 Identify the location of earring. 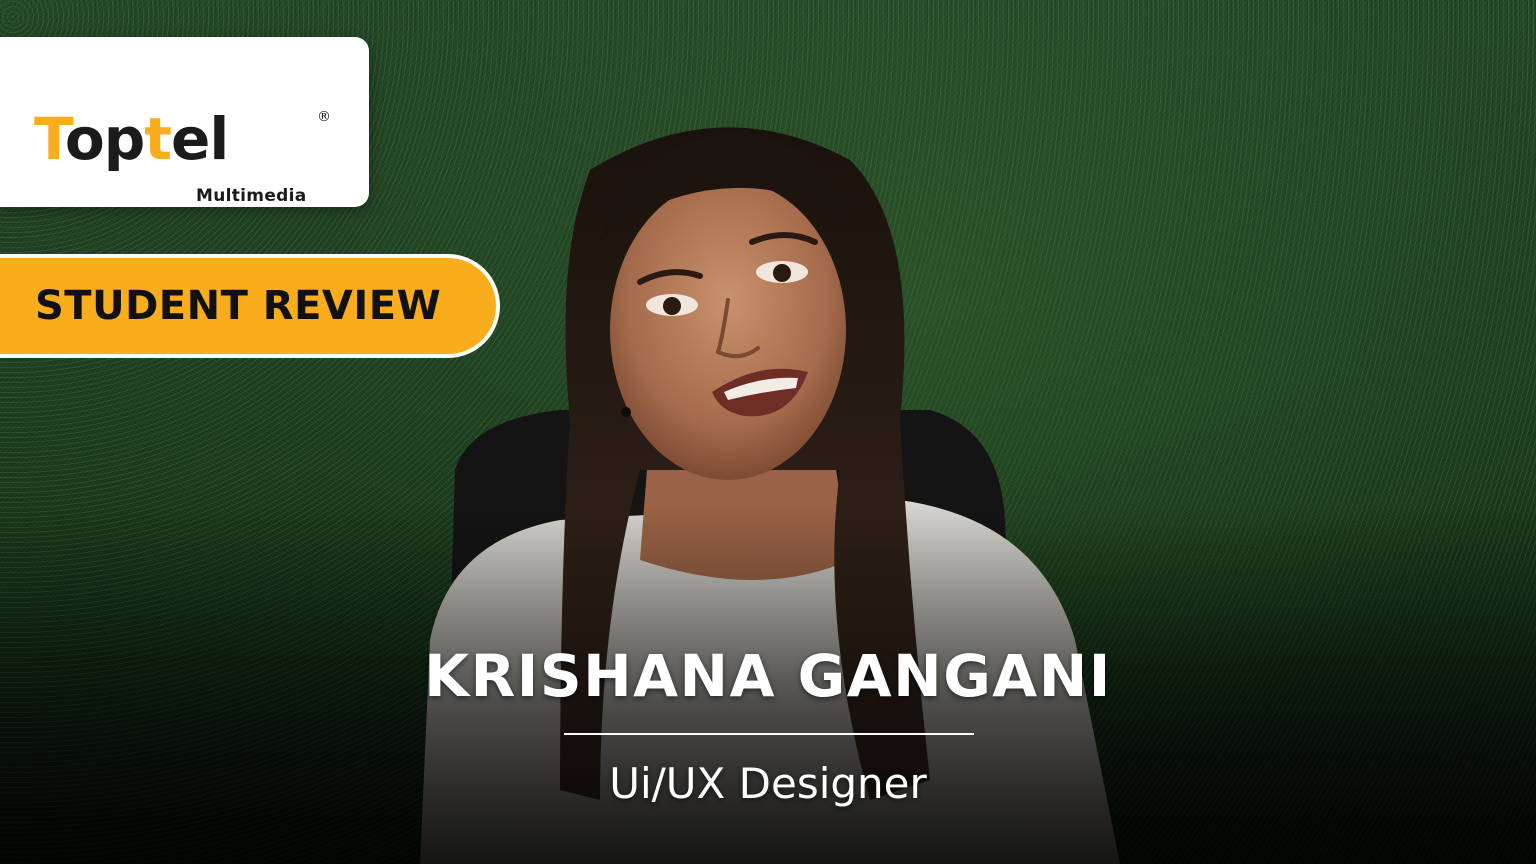
(626, 412).